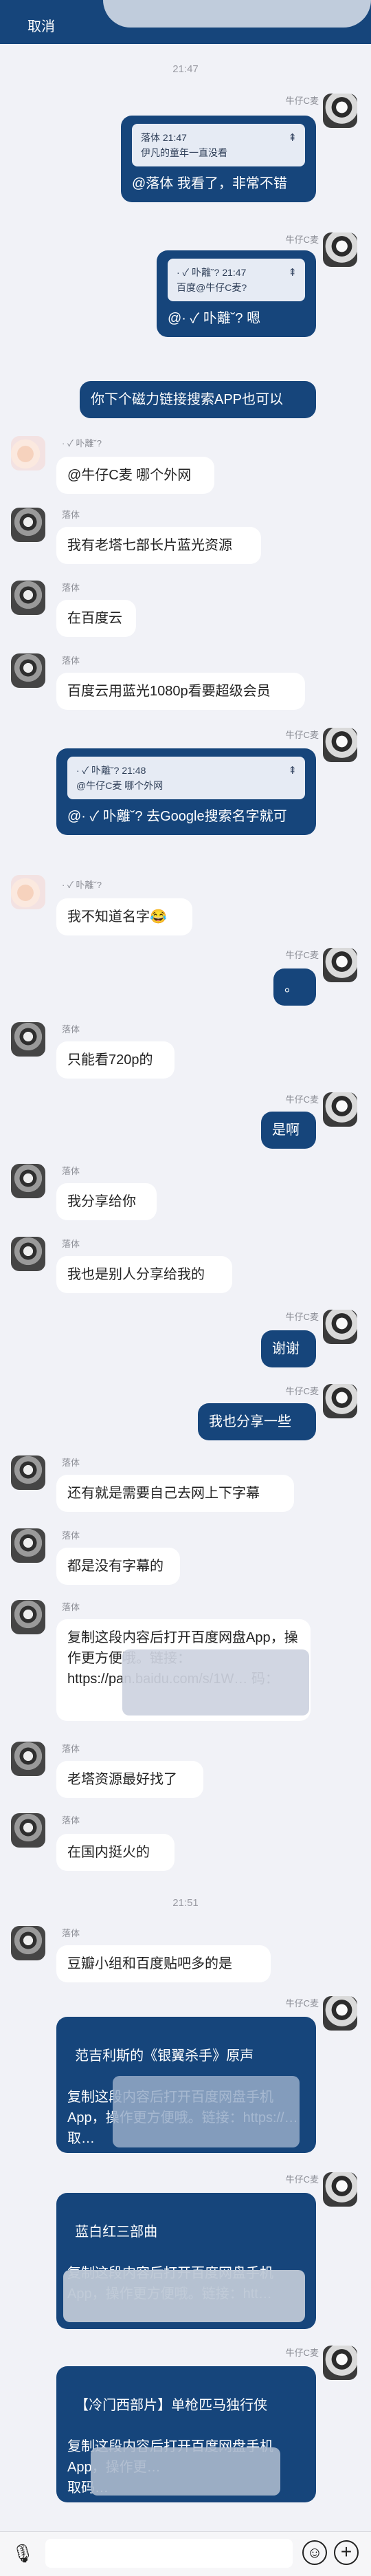 The image size is (371, 2576). Describe the element at coordinates (122, 1779) in the screenshot. I see `message-text: 老塔资源最好找了` at that location.